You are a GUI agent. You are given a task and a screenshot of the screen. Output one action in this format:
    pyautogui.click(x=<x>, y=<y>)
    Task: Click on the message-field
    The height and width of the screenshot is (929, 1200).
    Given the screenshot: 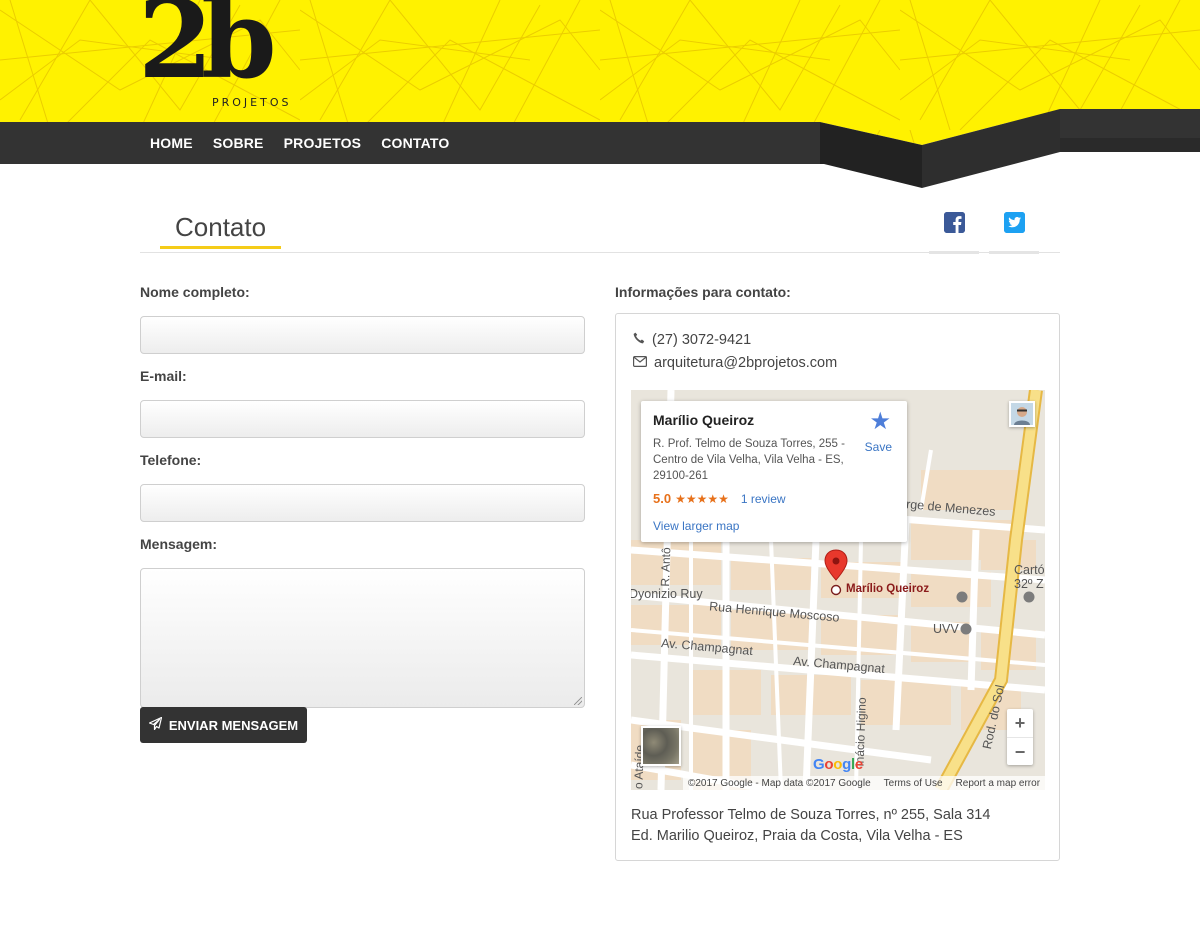 What is the action you would take?
    pyautogui.click(x=362, y=638)
    